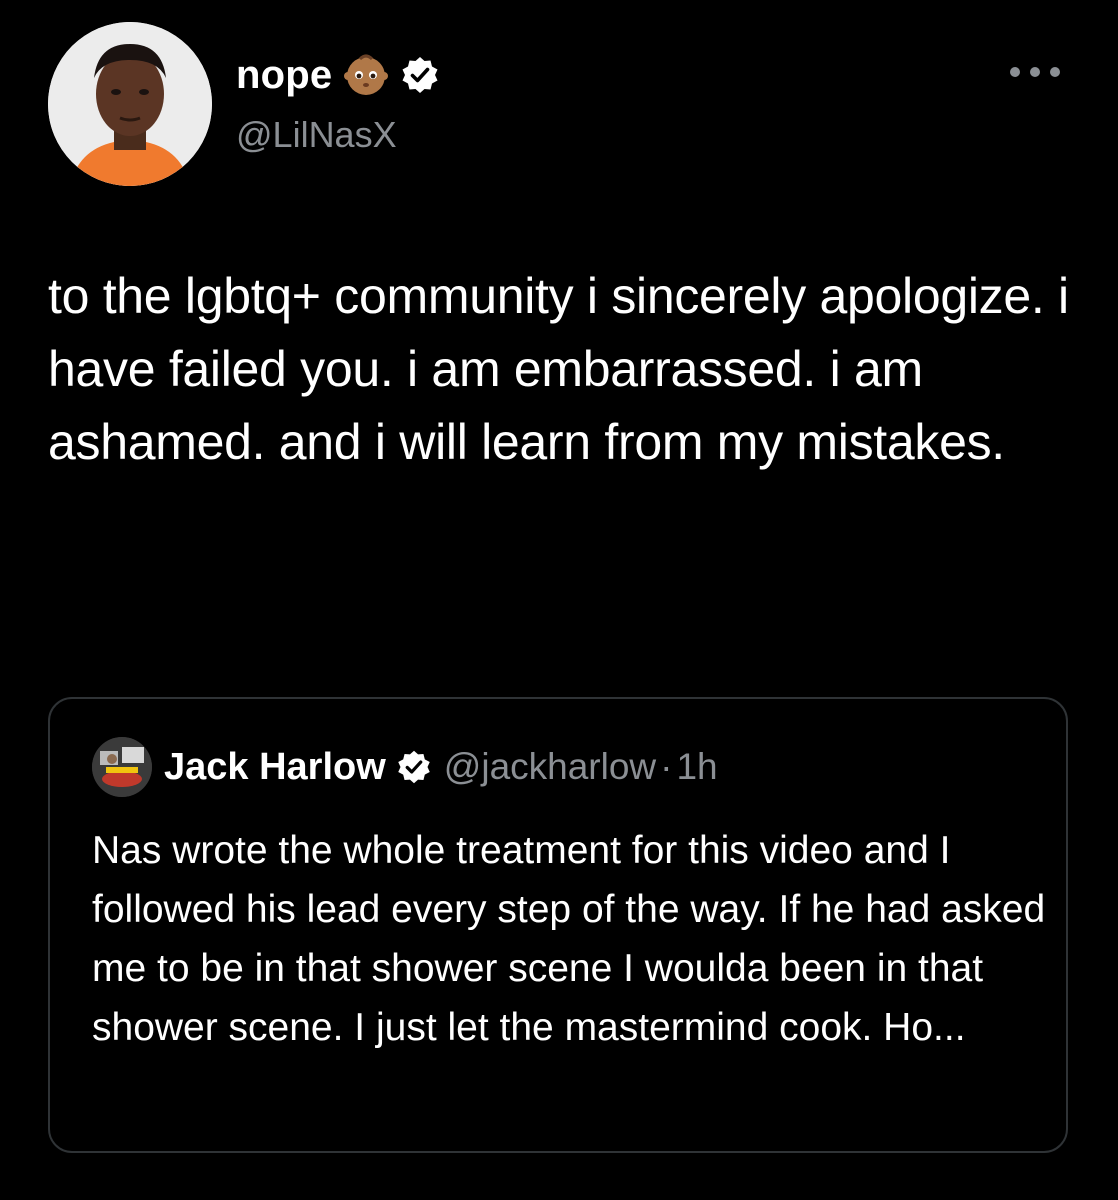  What do you see at coordinates (338, 75) in the screenshot?
I see `author-name-row: nope` at bounding box center [338, 75].